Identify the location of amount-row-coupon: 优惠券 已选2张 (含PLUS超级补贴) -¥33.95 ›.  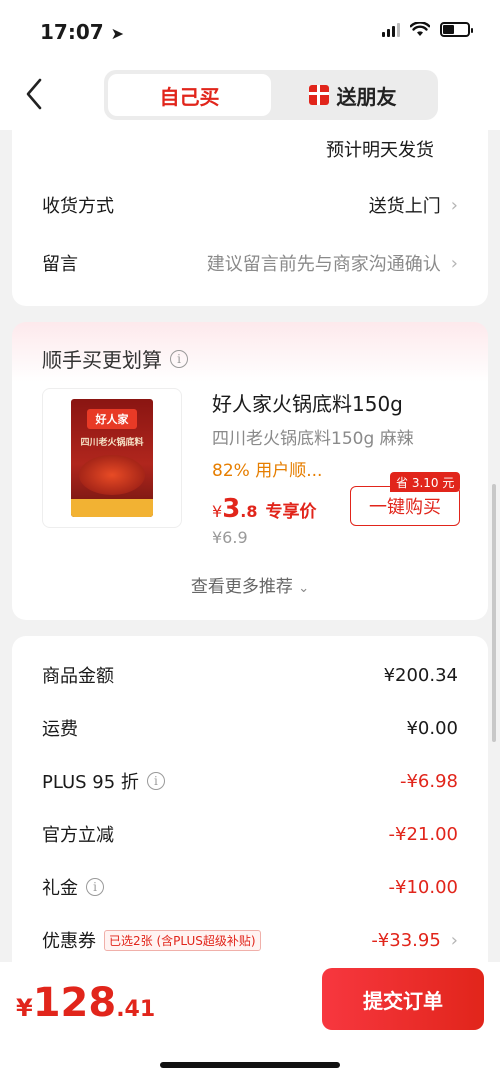
(250, 940).